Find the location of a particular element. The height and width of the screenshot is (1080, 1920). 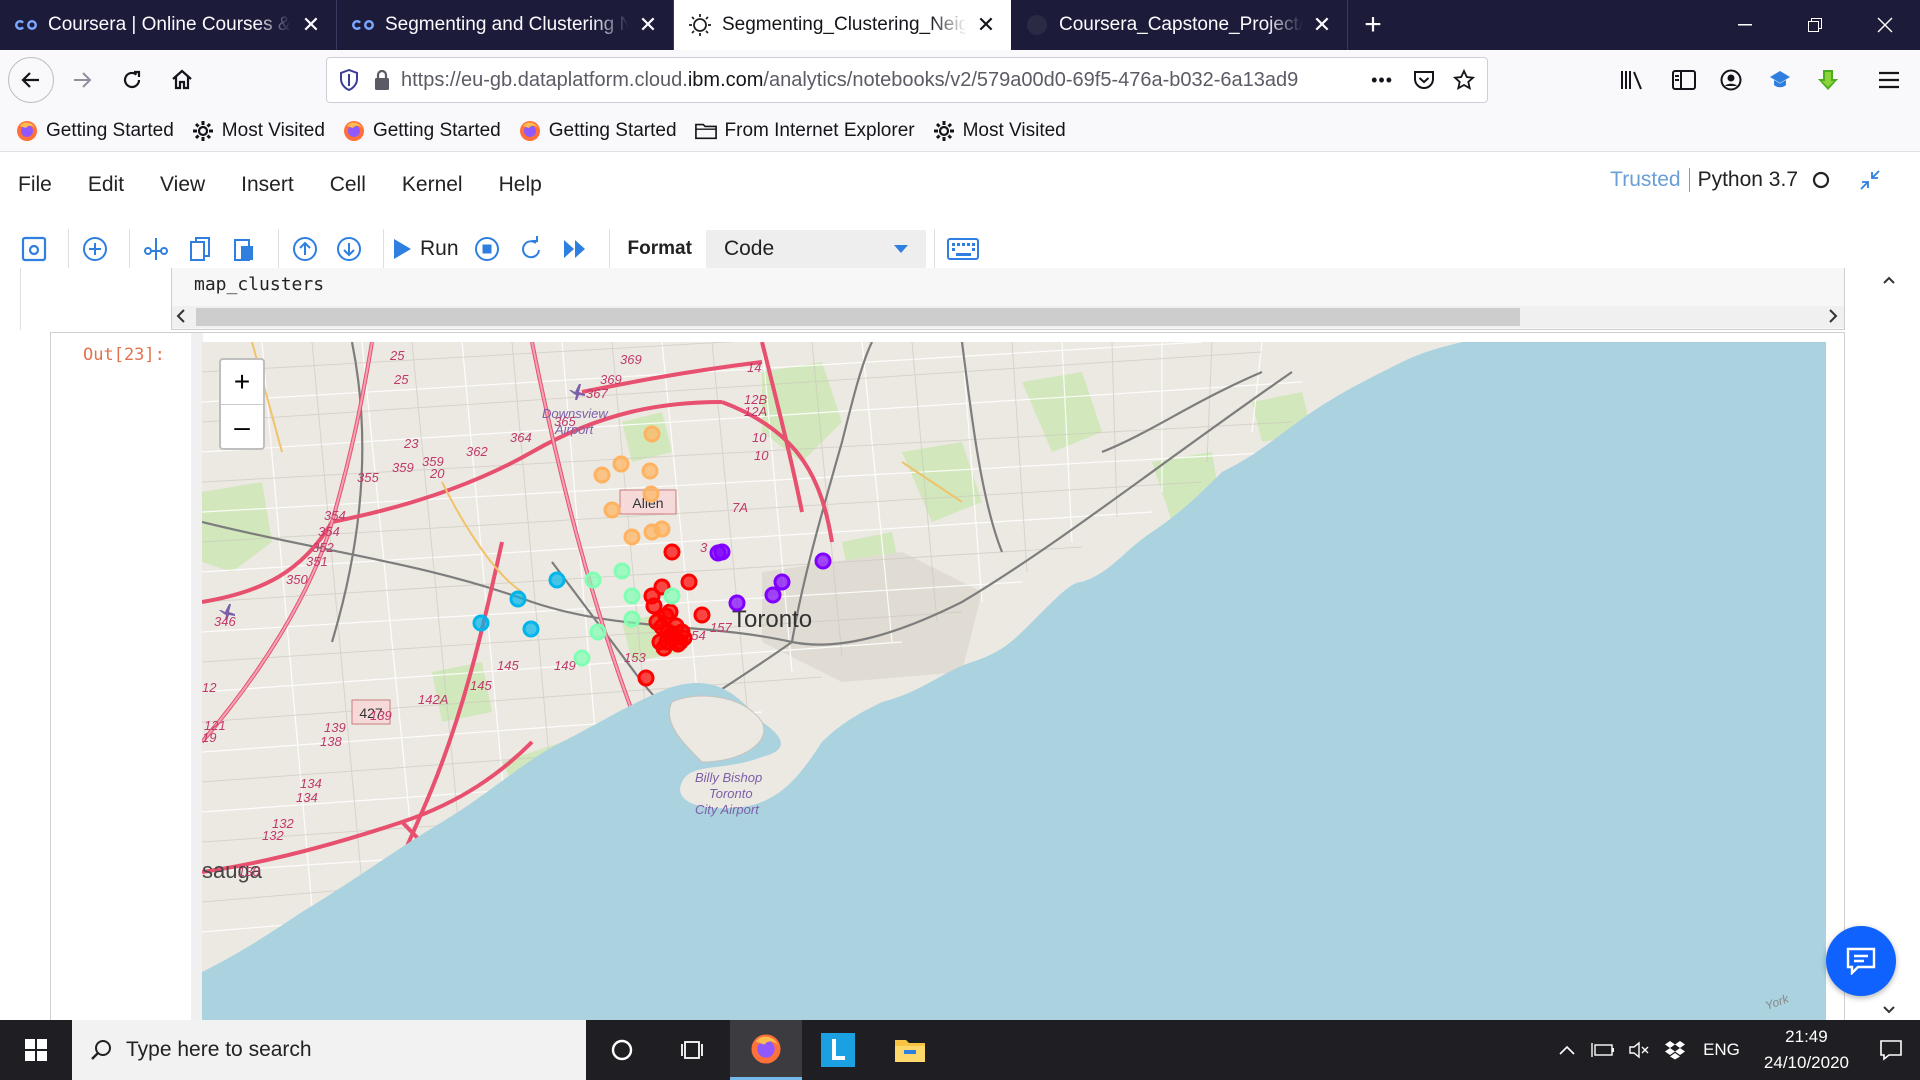

restore-button is located at coordinates (1815, 25).